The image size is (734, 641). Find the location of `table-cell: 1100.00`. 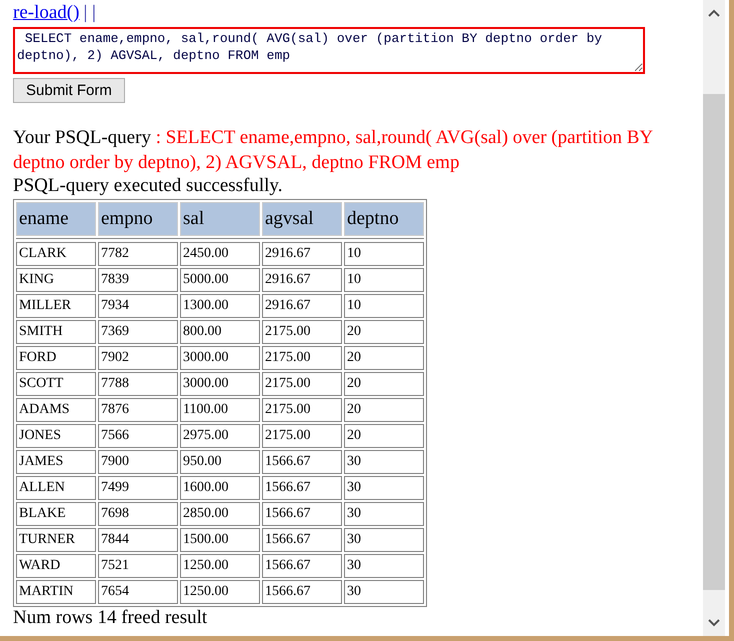

table-cell: 1100.00 is located at coordinates (220, 410).